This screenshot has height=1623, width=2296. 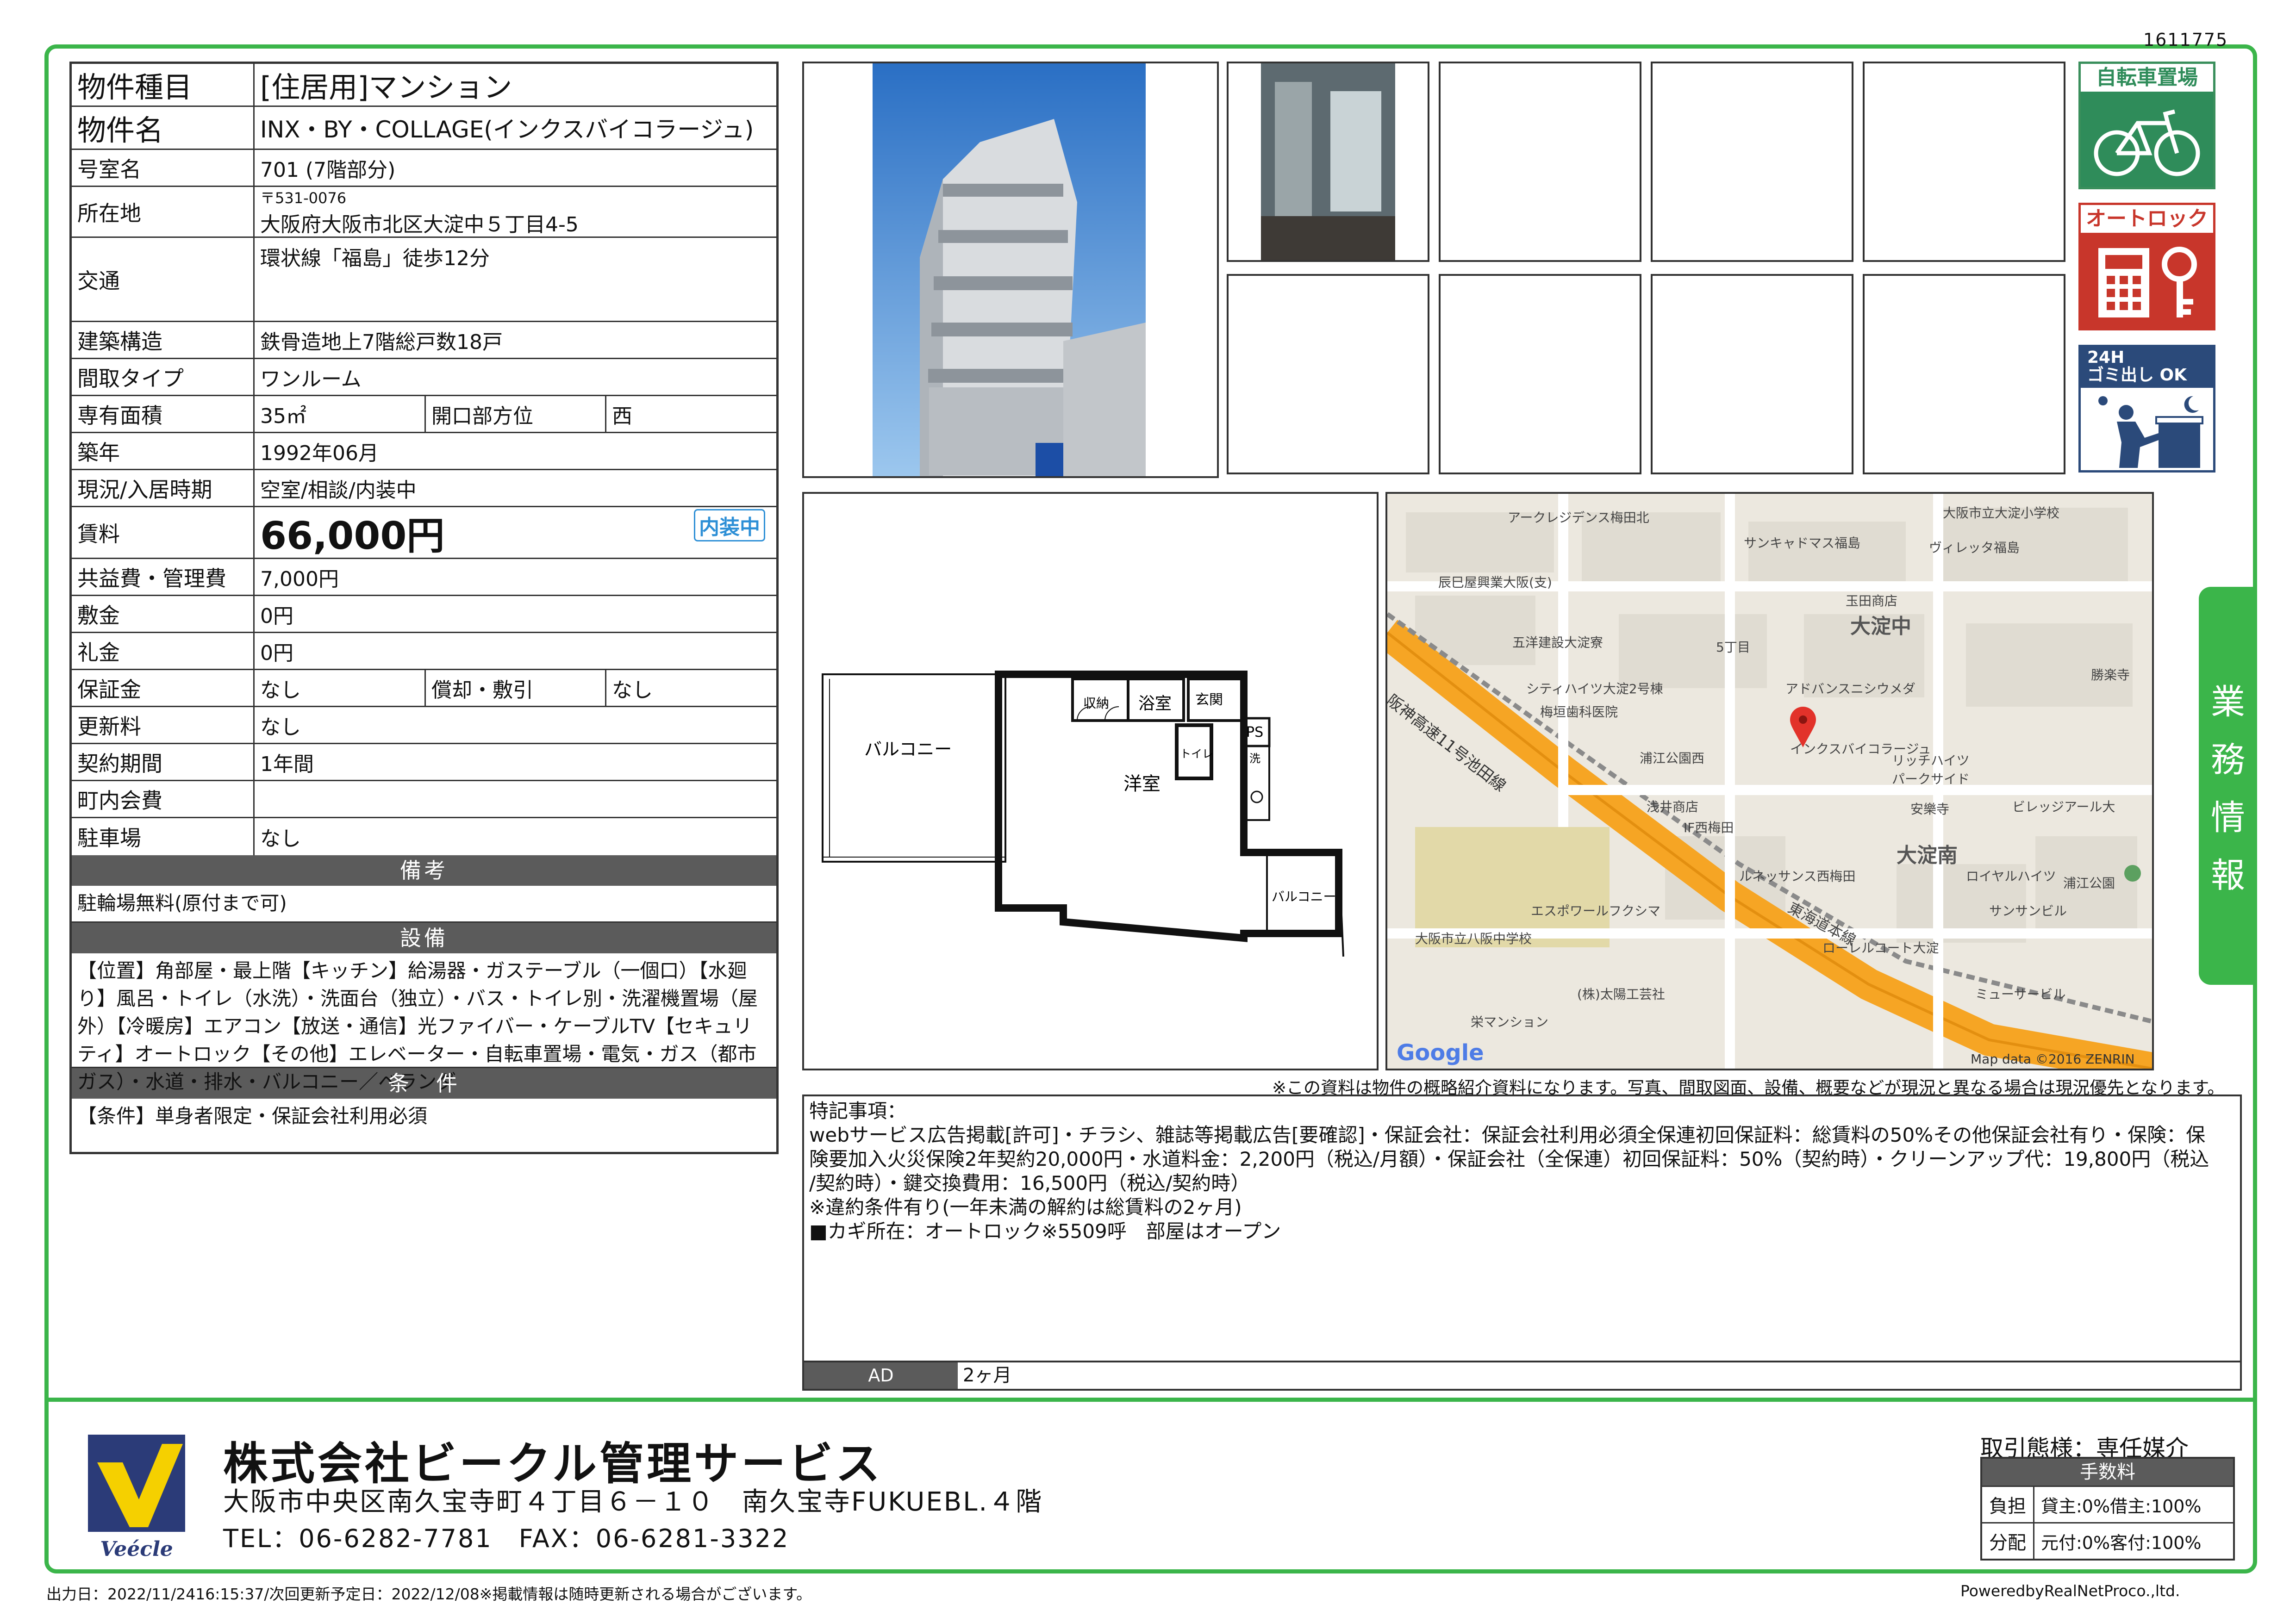 What do you see at coordinates (163, 279) in the screenshot?
I see `access-label: 交通` at bounding box center [163, 279].